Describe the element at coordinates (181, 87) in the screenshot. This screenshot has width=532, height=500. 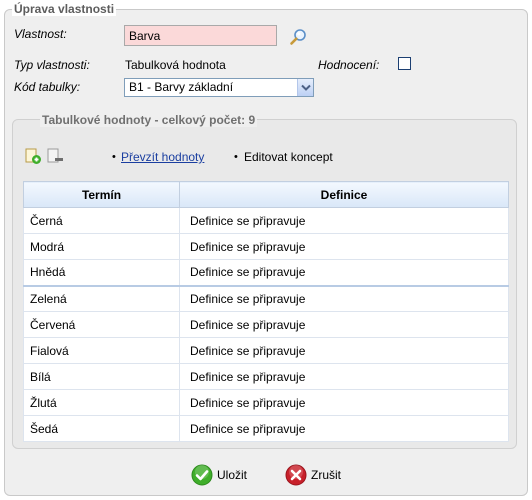
I see `table-code-selected: B1 - Barvy základní` at that location.